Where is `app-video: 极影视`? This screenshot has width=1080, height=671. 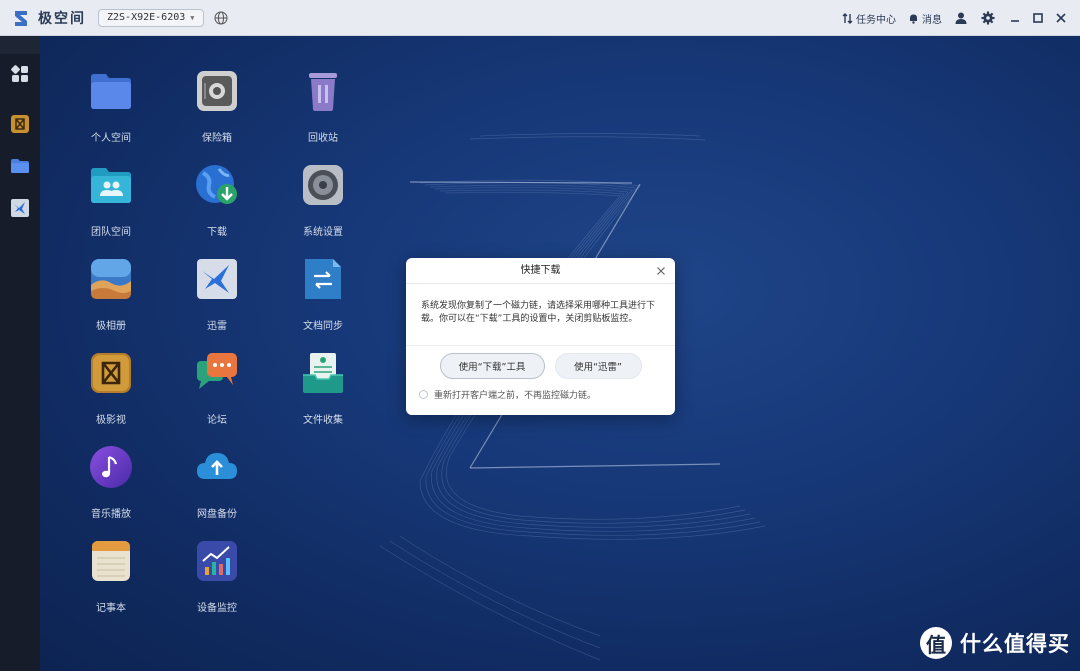
app-video: 极影视 is located at coordinates (111, 388).